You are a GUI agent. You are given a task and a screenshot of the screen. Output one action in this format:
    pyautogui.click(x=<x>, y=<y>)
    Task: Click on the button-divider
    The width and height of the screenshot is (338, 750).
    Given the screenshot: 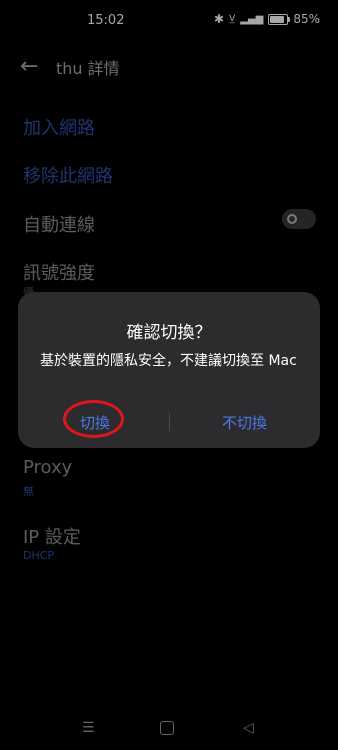 What is the action you would take?
    pyautogui.click(x=169, y=422)
    